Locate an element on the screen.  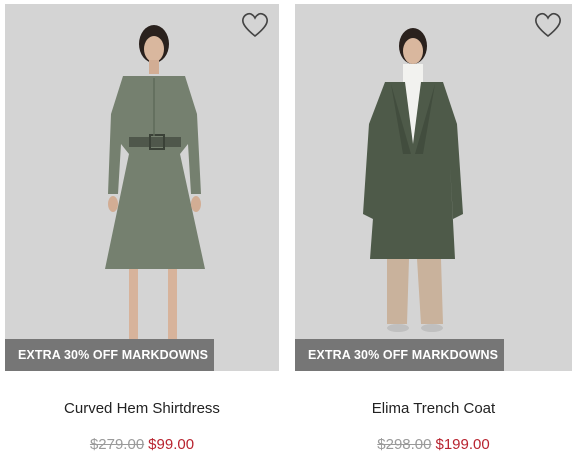
original-price: $298.00 is located at coordinates (404, 444).